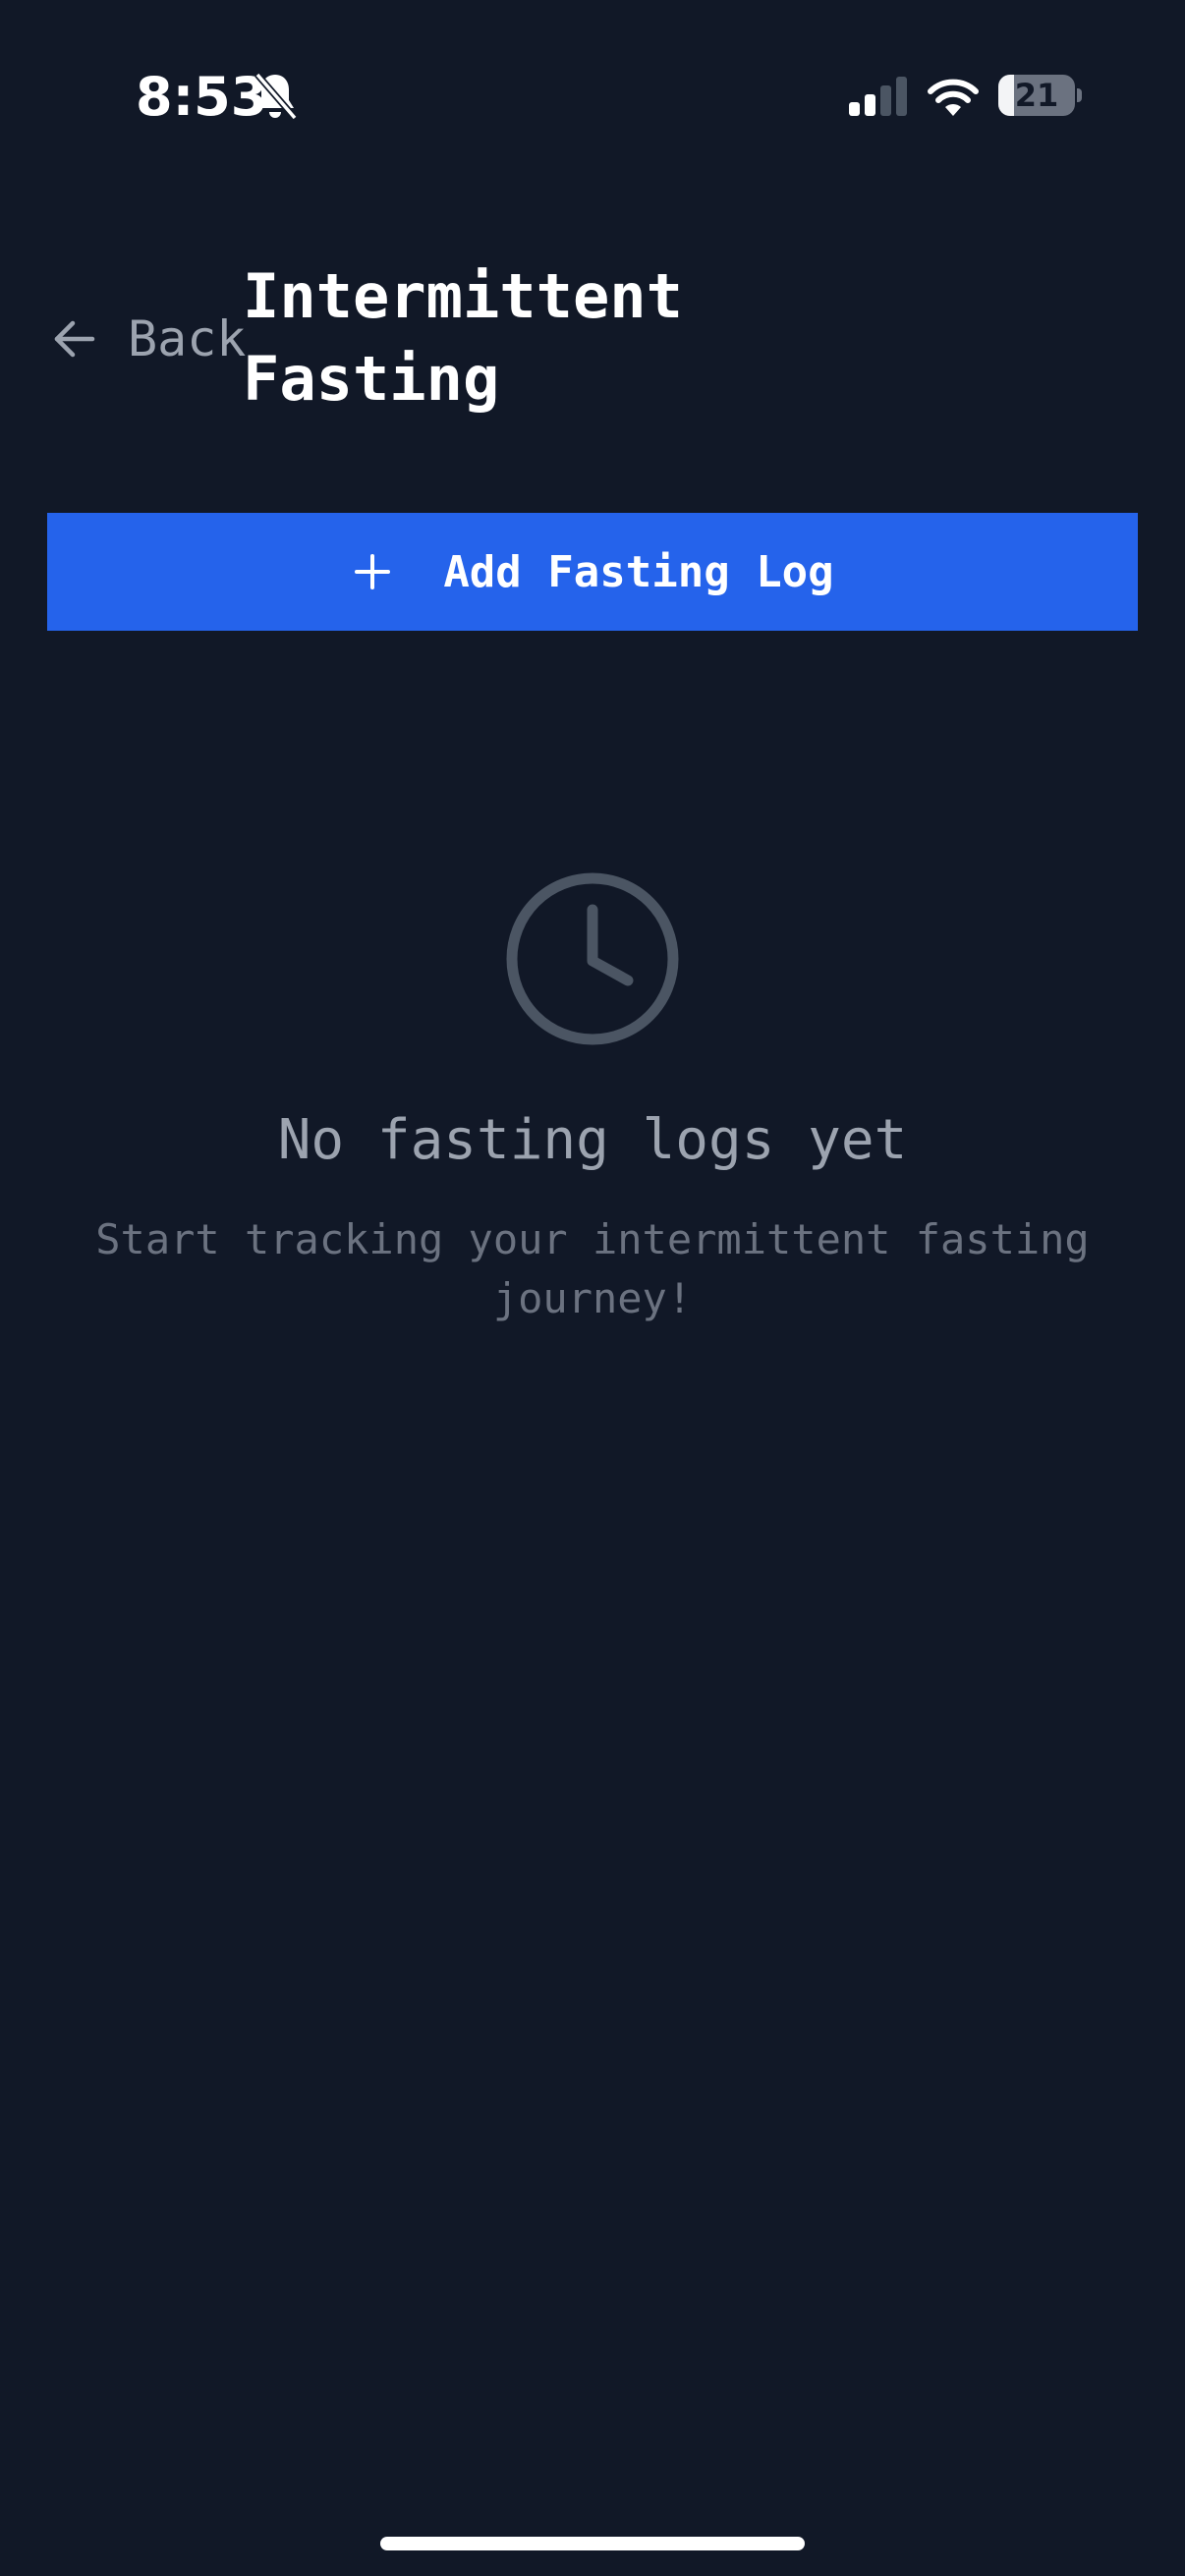 This screenshot has height=2576, width=1185. I want to click on add-fasting-log-label: Add Fasting Log, so click(639, 571).